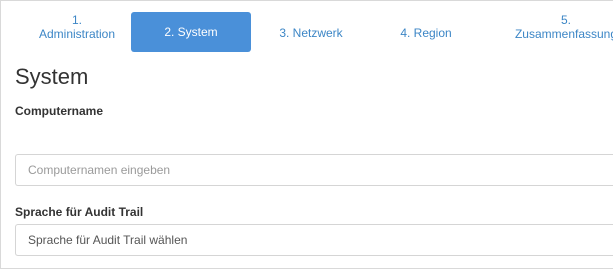 The image size is (614, 269). What do you see at coordinates (314, 240) in the screenshot?
I see `sprache-select: Sprache für Audit Trail wählen` at bounding box center [314, 240].